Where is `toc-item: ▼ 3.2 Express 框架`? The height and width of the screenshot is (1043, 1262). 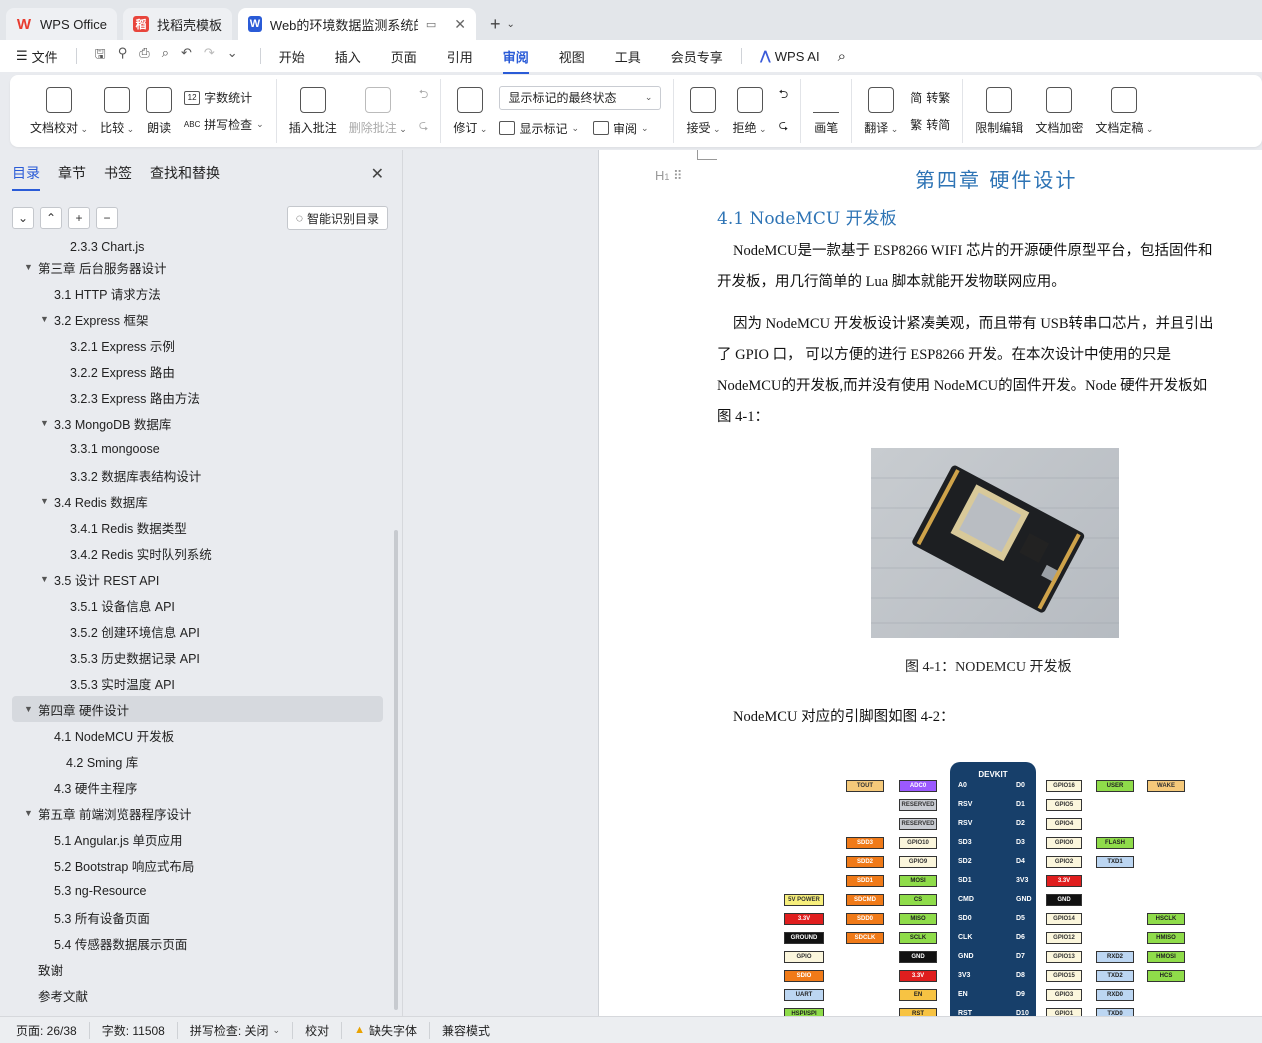 toc-item: ▼ 3.2 Express 框架 is located at coordinates (197, 319).